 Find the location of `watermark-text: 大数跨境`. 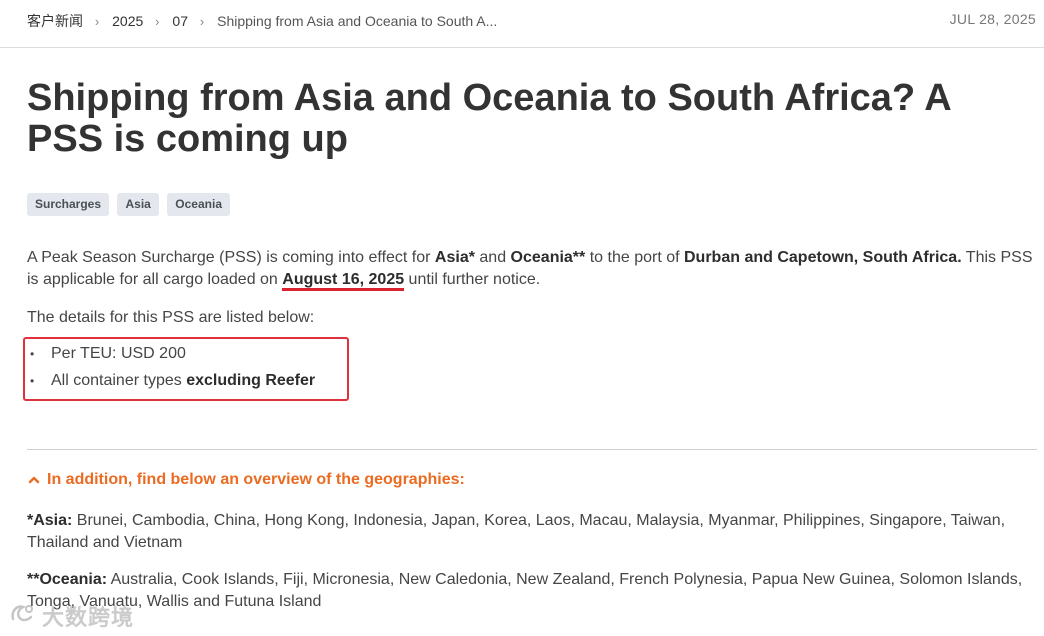

watermark-text: 大数跨境 is located at coordinates (88, 617).